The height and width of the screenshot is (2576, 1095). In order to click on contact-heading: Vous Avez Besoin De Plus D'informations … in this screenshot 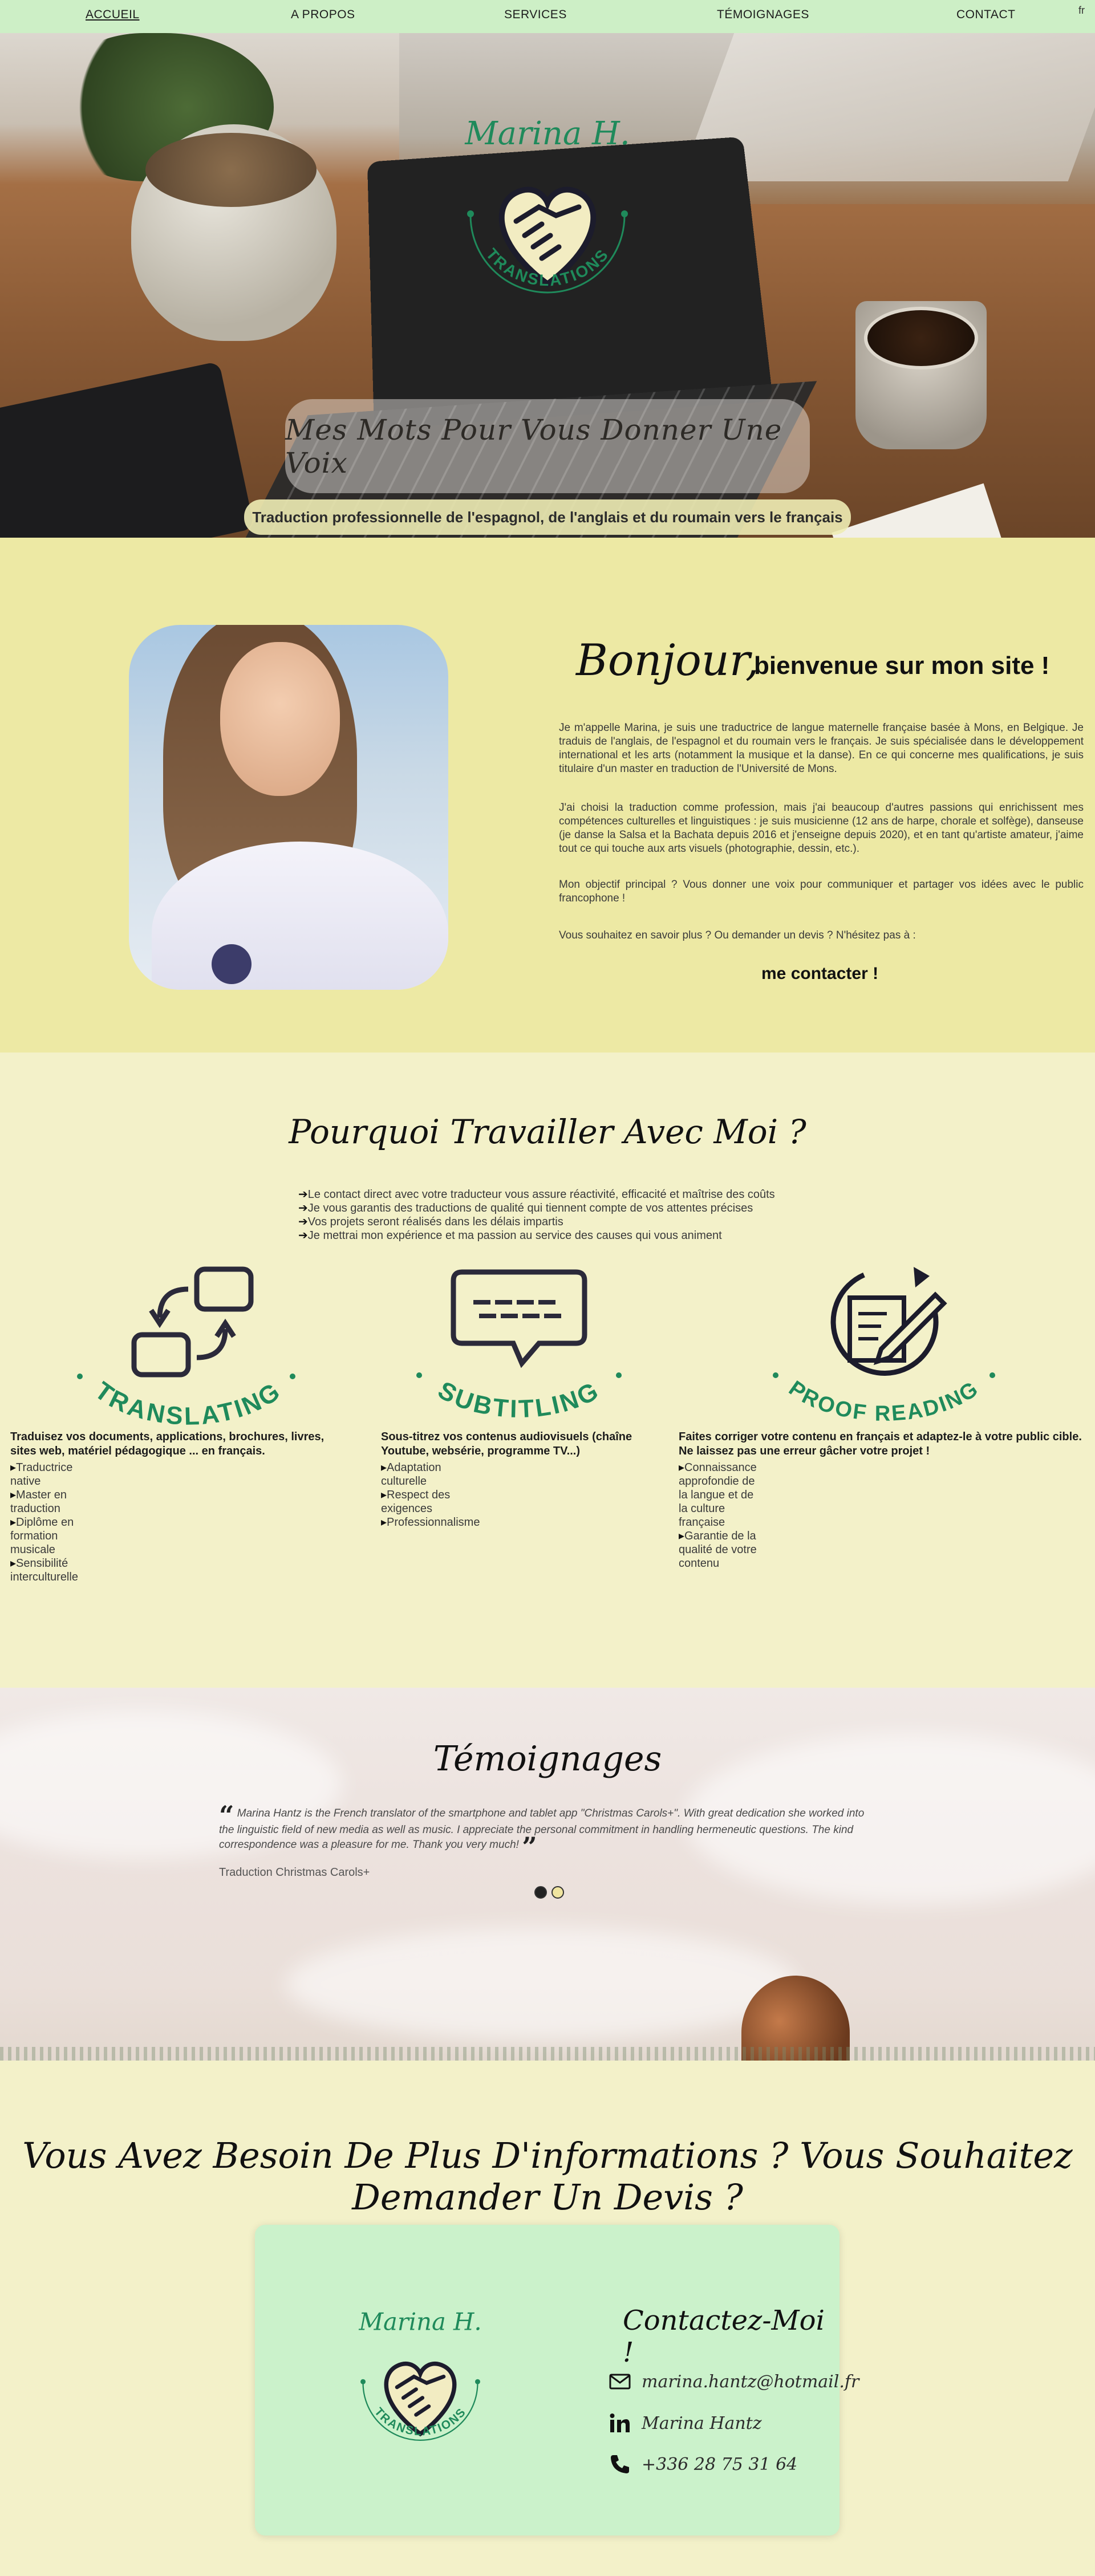, I will do `click(547, 2176)`.